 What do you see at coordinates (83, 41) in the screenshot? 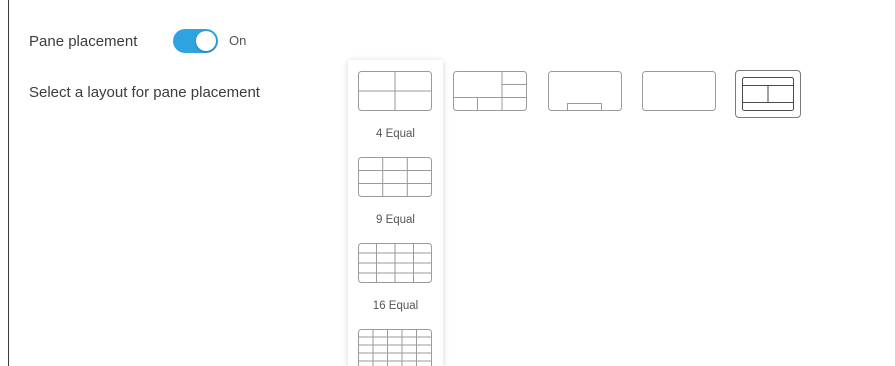
I see `pane-placement-label: Pane placement` at bounding box center [83, 41].